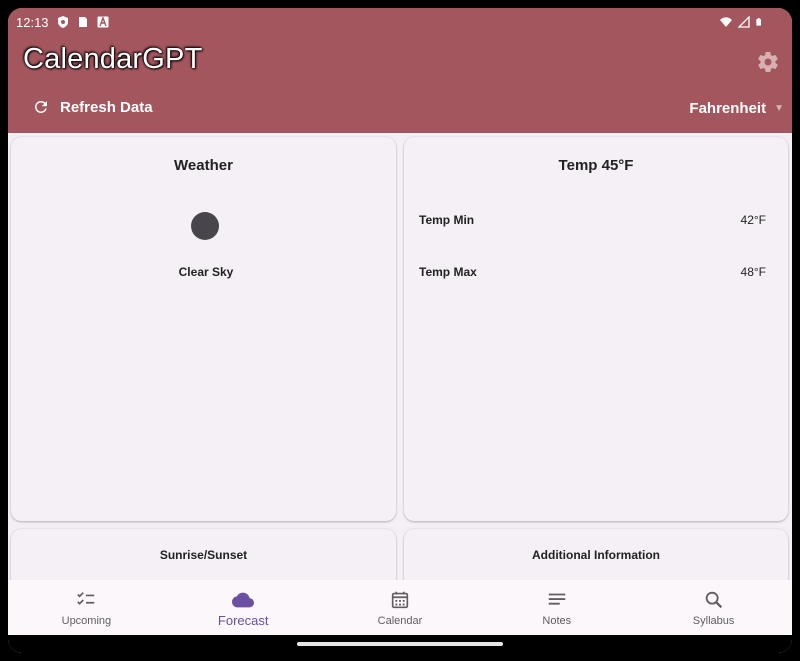 The height and width of the screenshot is (661, 800). I want to click on wifi-icon, so click(726, 22).